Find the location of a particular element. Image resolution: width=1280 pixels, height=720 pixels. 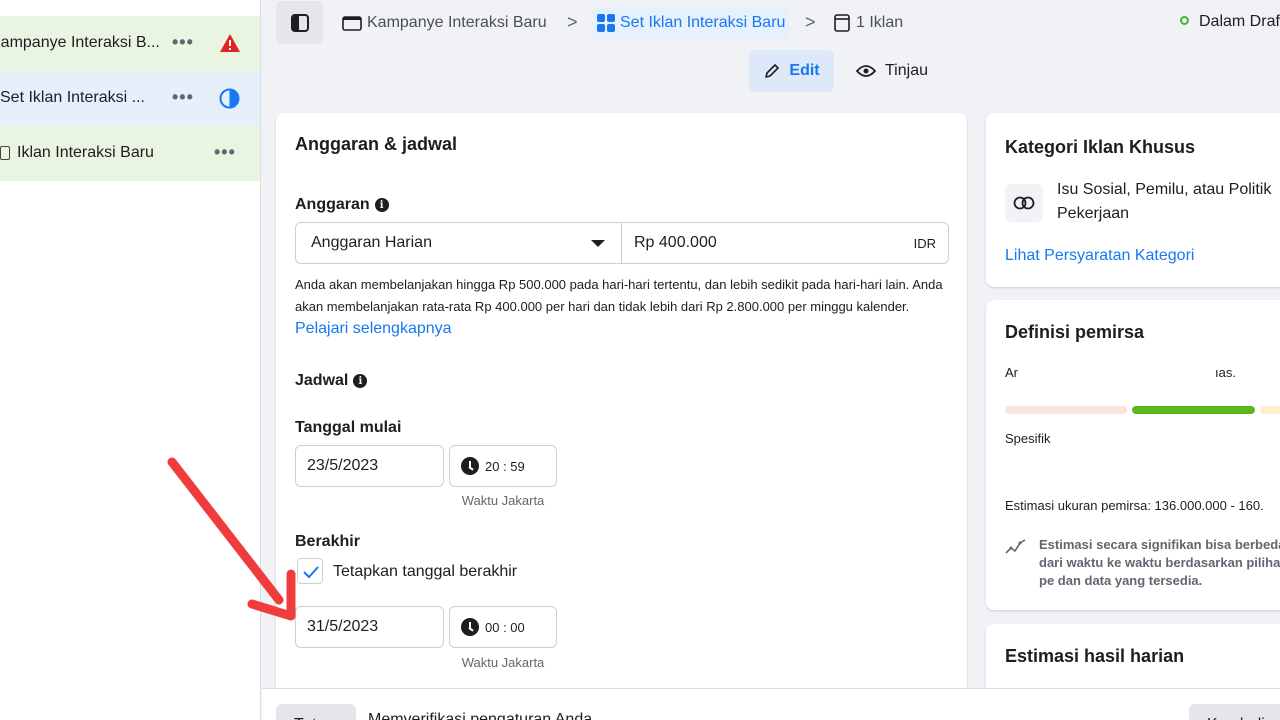

audience-meter-broad is located at coordinates (1066, 410).